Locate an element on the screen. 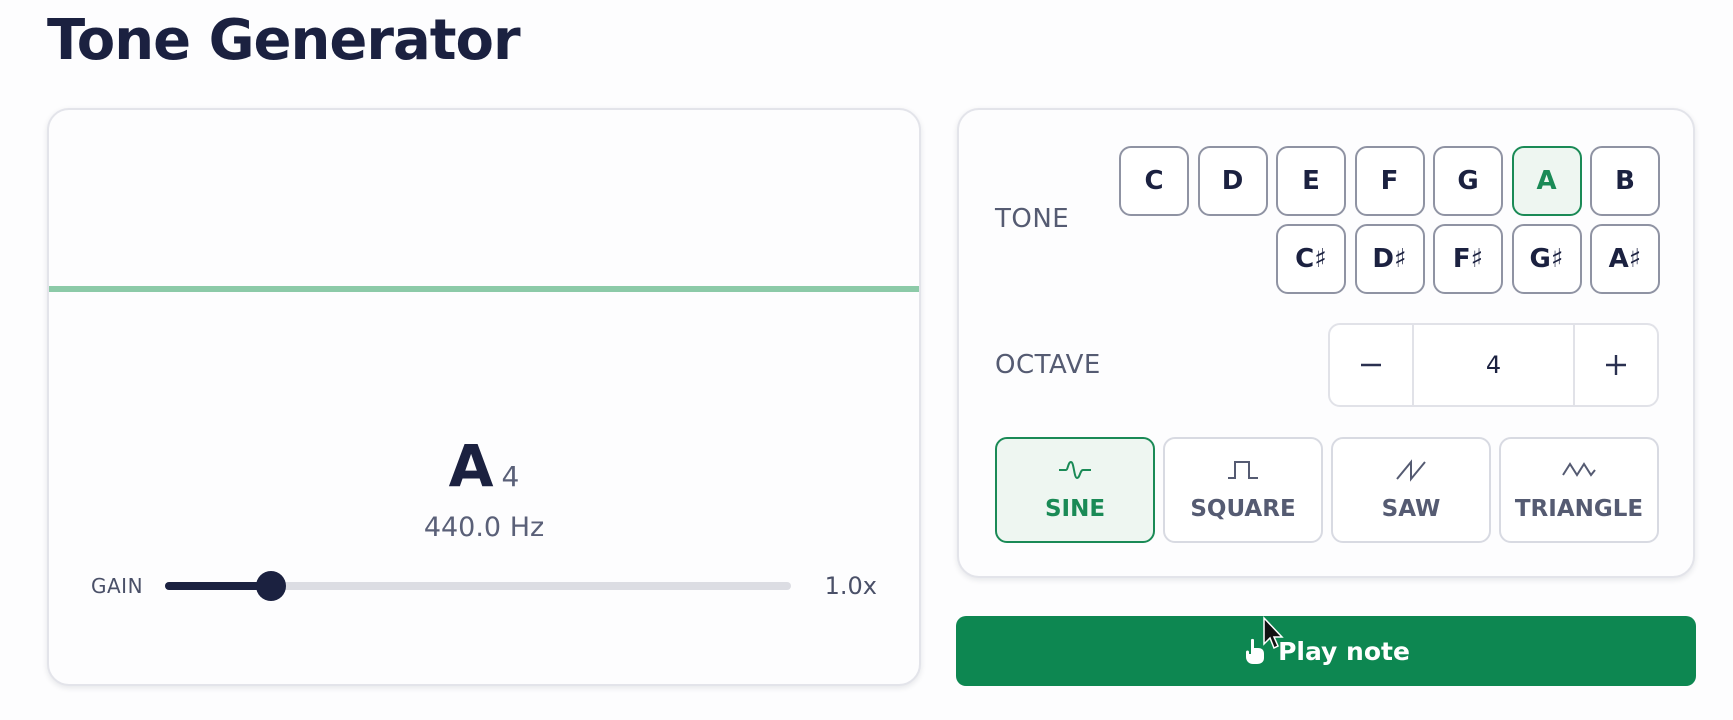 The height and width of the screenshot is (720, 1733). plus-icon is located at coordinates (1616, 365).